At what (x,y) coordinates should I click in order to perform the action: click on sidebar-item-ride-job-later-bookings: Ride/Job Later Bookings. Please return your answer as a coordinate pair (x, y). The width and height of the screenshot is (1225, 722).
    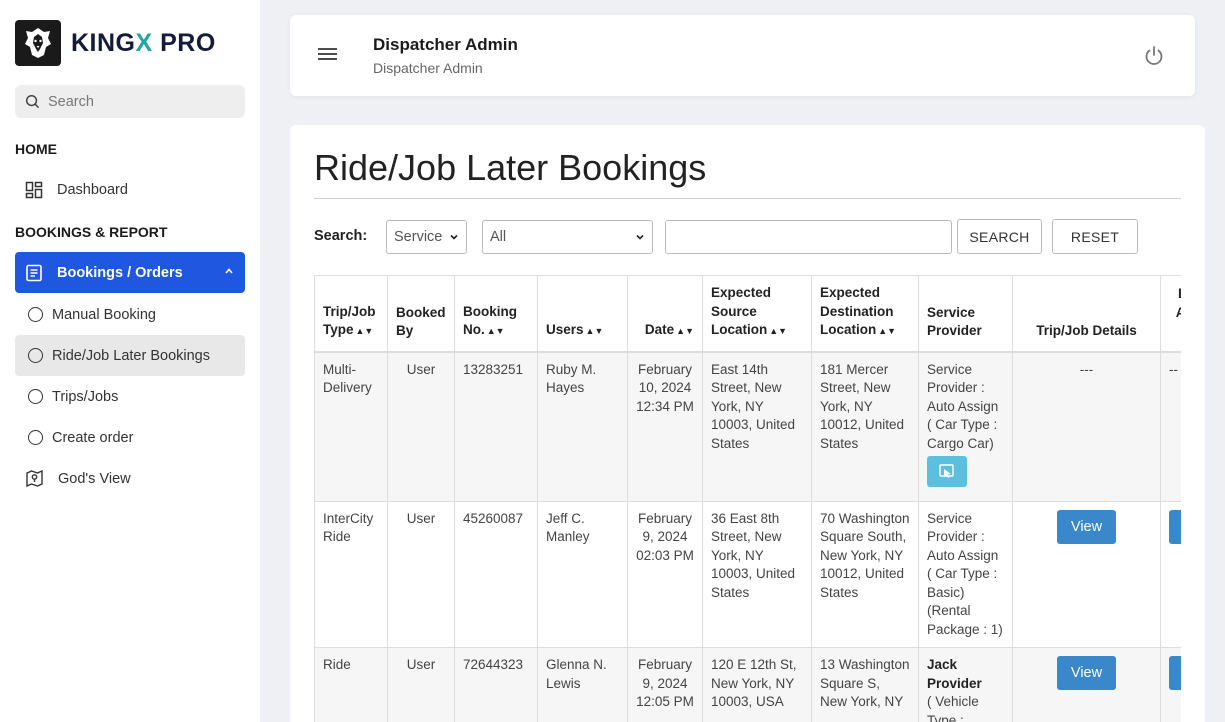
    Looking at the image, I should click on (130, 355).